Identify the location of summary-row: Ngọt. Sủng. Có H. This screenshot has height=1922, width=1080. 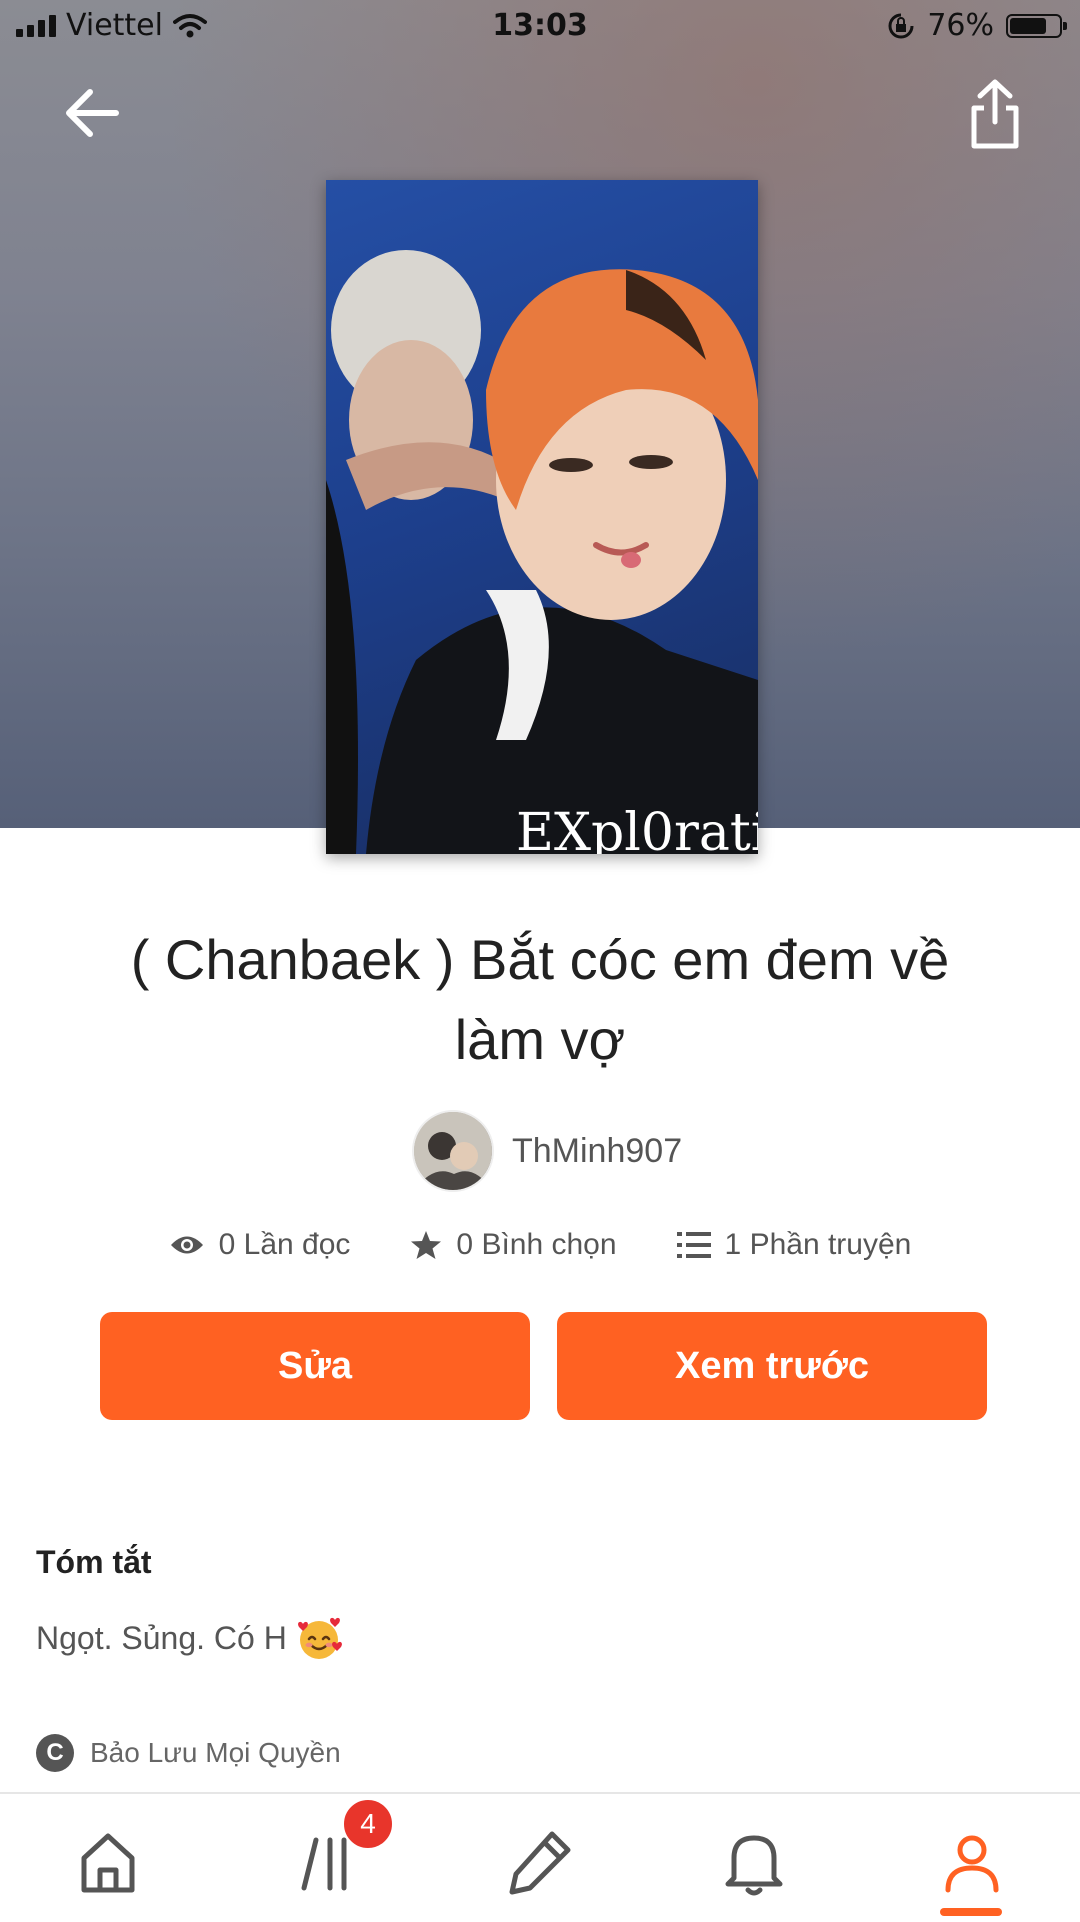
(189, 1638).